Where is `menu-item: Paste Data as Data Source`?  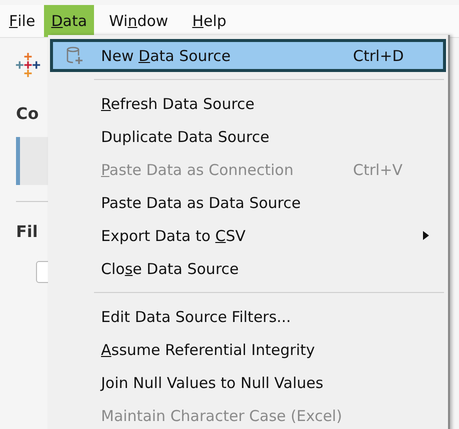 menu-item: Paste Data as Data Source is located at coordinates (248, 202).